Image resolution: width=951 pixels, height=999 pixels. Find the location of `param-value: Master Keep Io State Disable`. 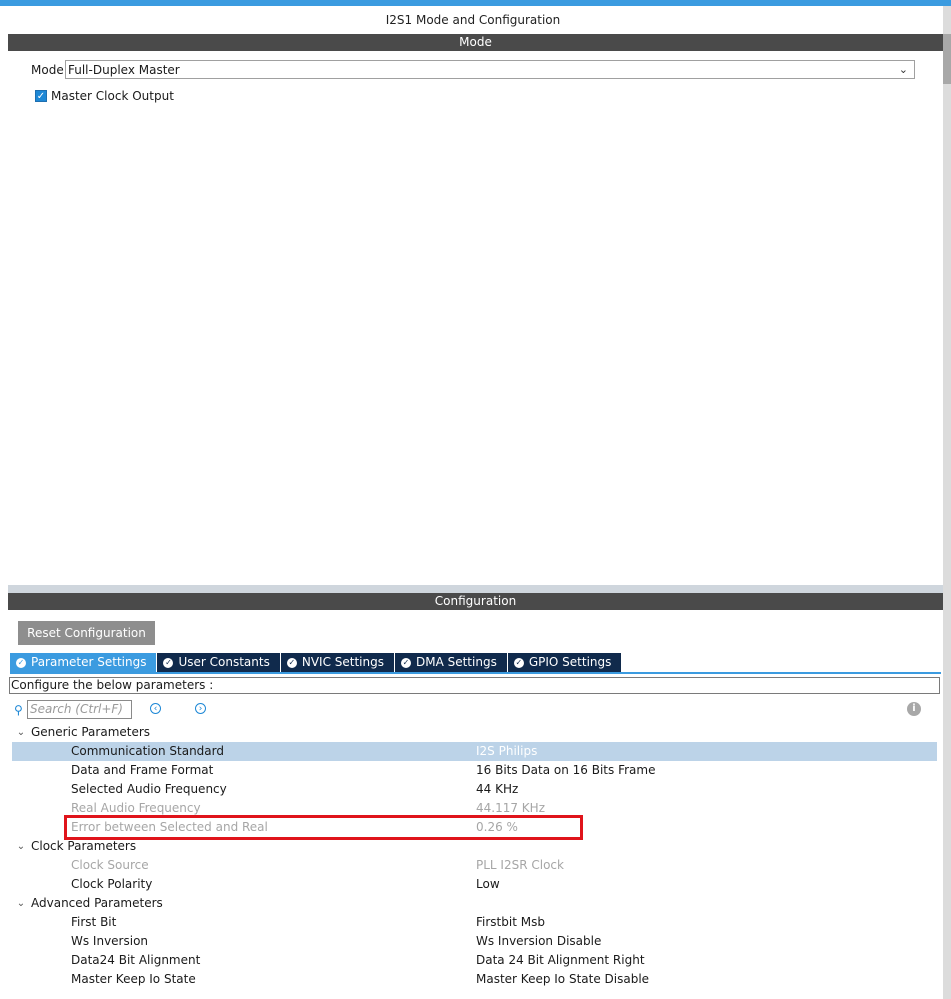

param-value: Master Keep Io State Disable is located at coordinates (563, 979).